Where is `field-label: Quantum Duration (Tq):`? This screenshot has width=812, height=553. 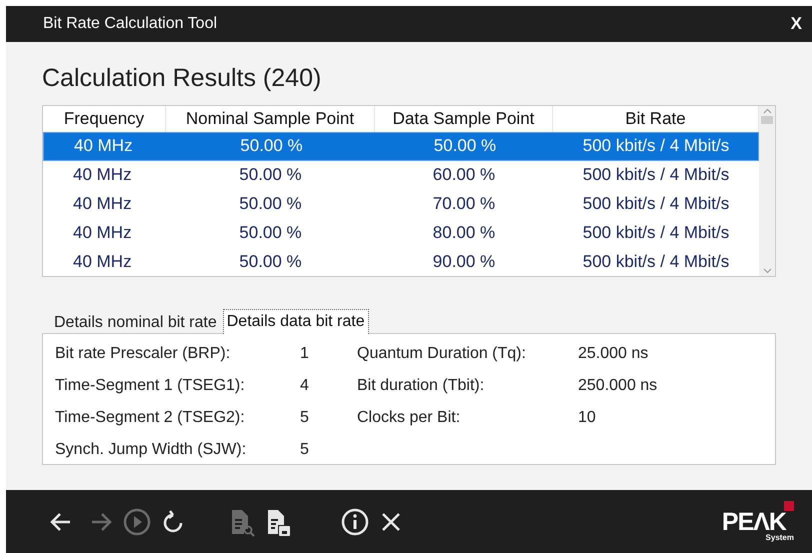
field-label: Quantum Duration (Tq): is located at coordinates (442, 354).